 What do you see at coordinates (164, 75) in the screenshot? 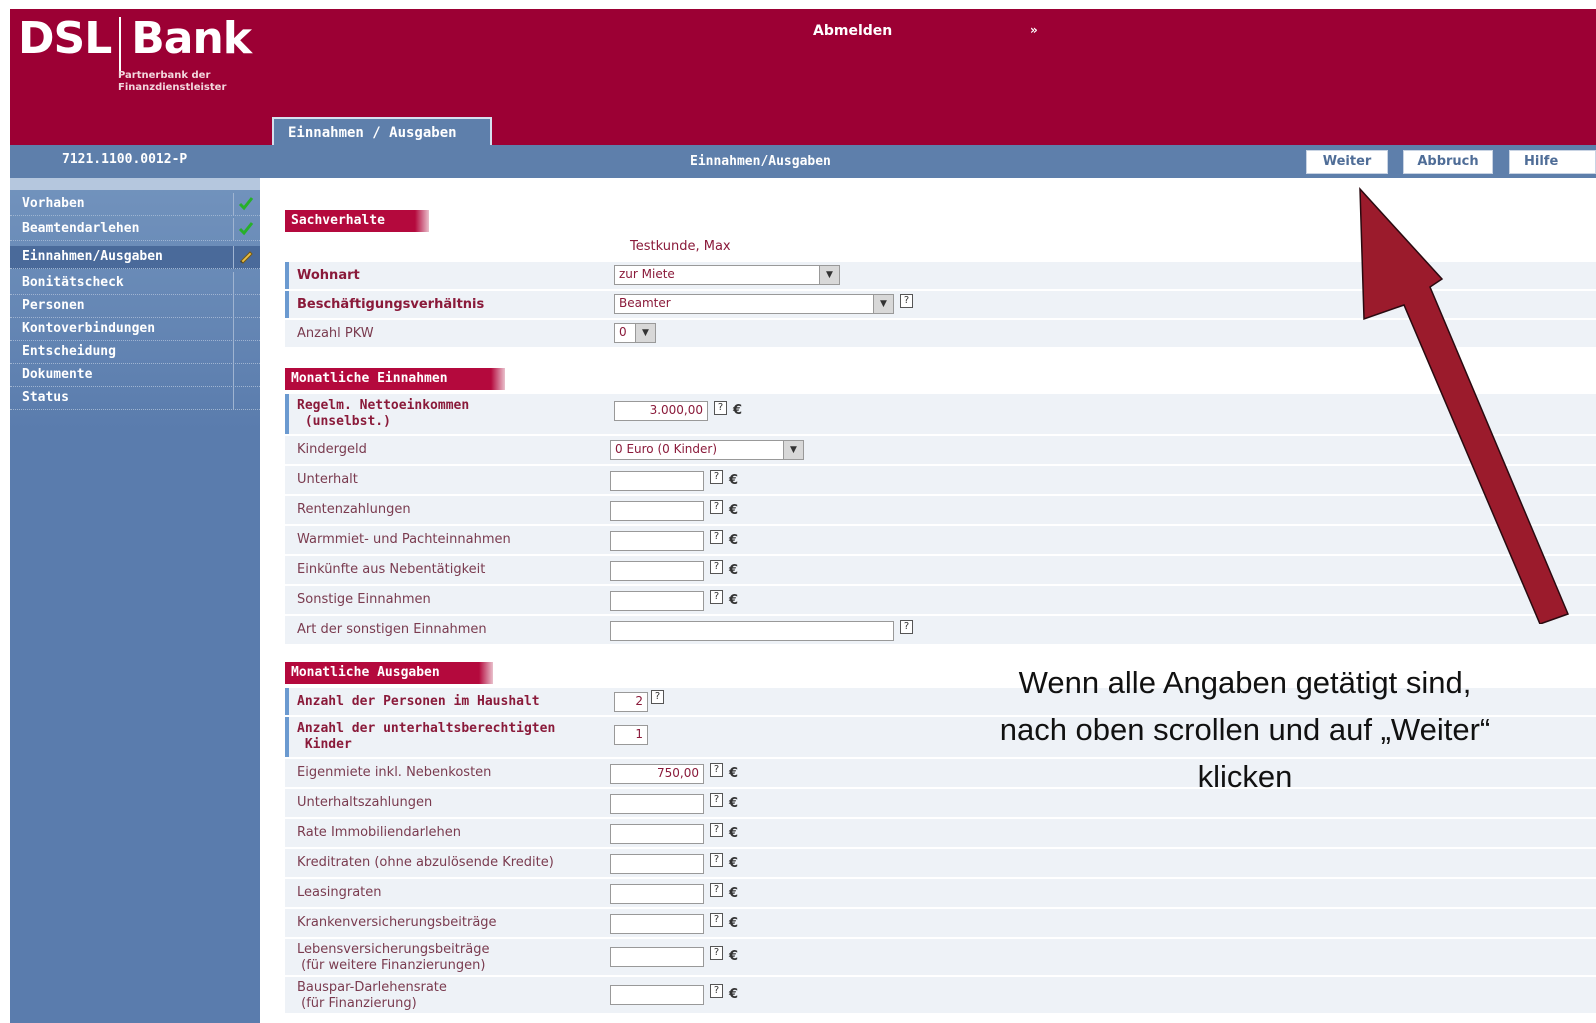
I see `logo-subtitle-1: Partnerbank der` at bounding box center [164, 75].